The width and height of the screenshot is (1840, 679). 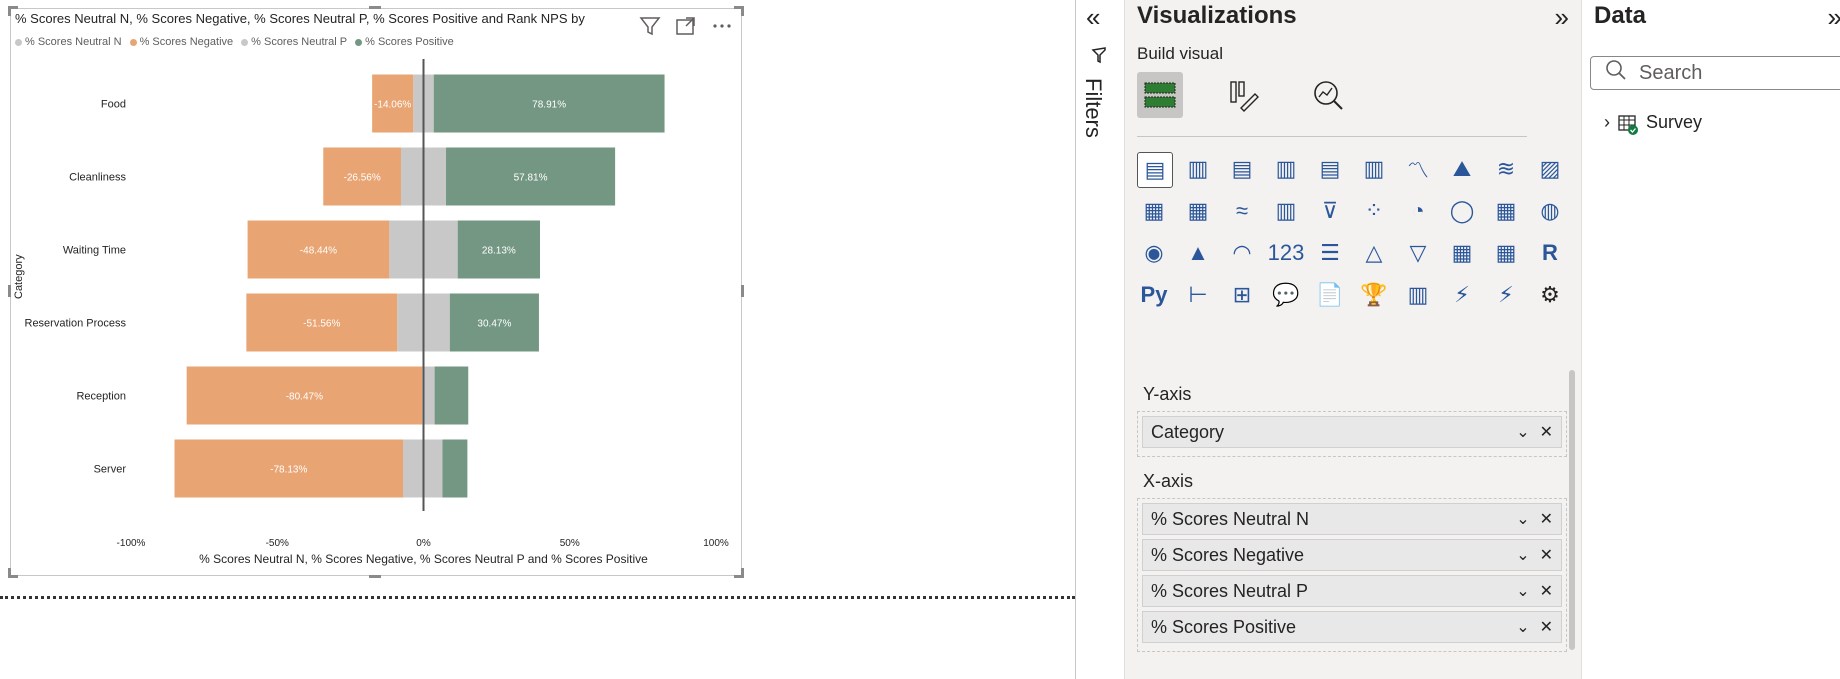 What do you see at coordinates (1352, 555) in the screenshot?
I see `field-pill: % Scores Negative ⌄ ✕` at bounding box center [1352, 555].